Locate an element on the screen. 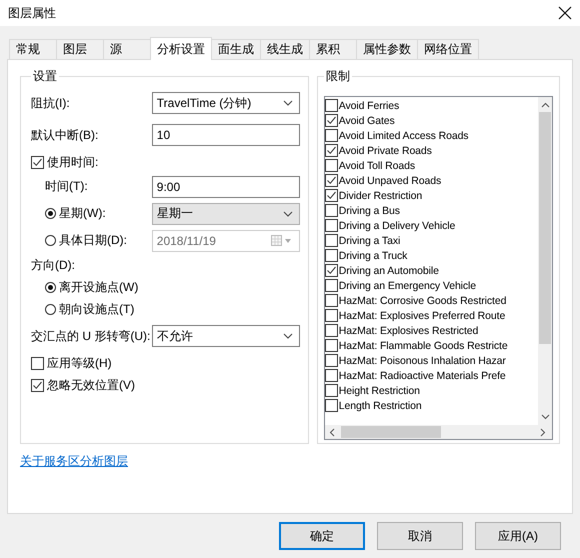 The height and width of the screenshot is (558, 580). dropdown: 不允许 is located at coordinates (226, 336).